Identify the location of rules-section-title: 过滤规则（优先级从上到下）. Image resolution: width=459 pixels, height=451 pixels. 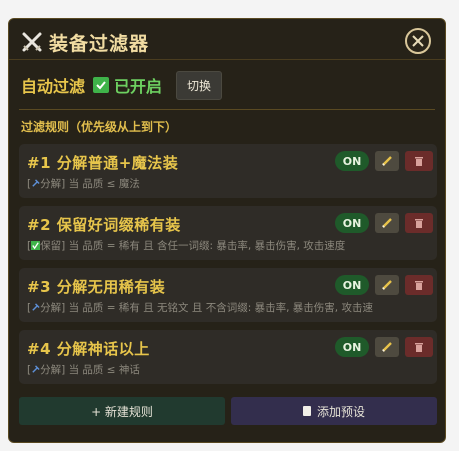
(99, 127).